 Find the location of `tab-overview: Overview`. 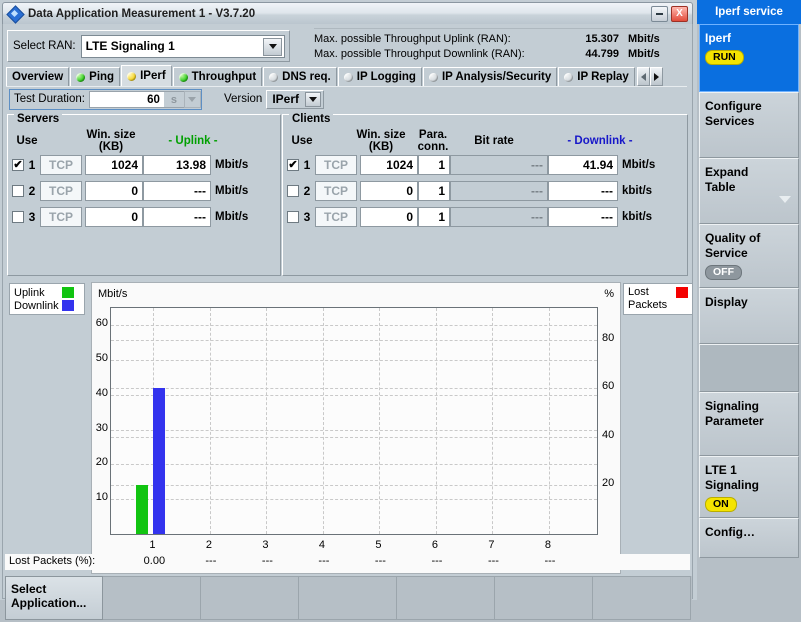

tab-overview: Overview is located at coordinates (38, 76).